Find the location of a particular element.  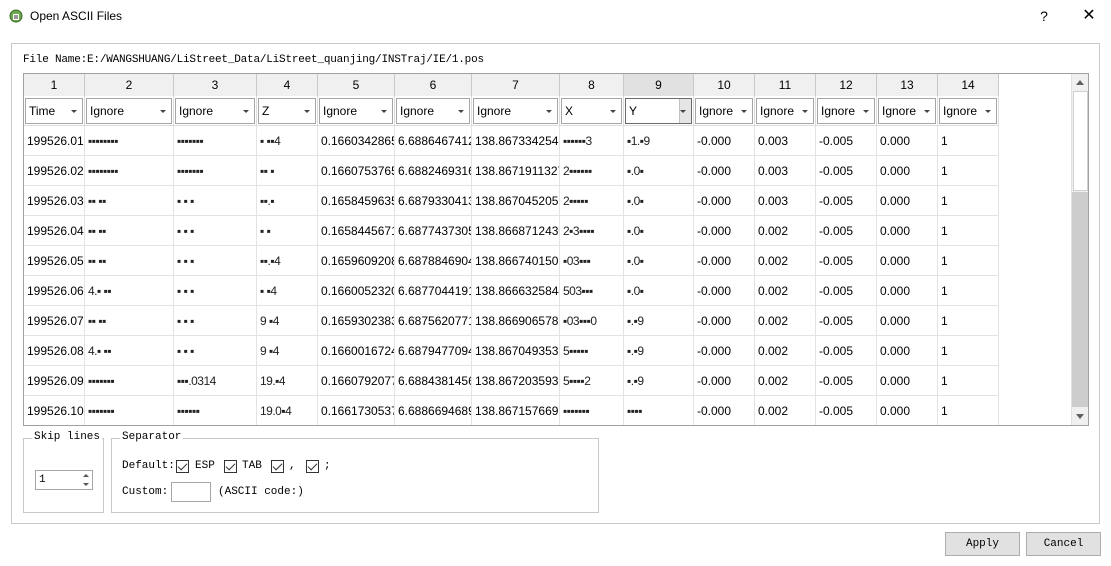

table-cell: 0.1658445671 is located at coordinates (356, 231).